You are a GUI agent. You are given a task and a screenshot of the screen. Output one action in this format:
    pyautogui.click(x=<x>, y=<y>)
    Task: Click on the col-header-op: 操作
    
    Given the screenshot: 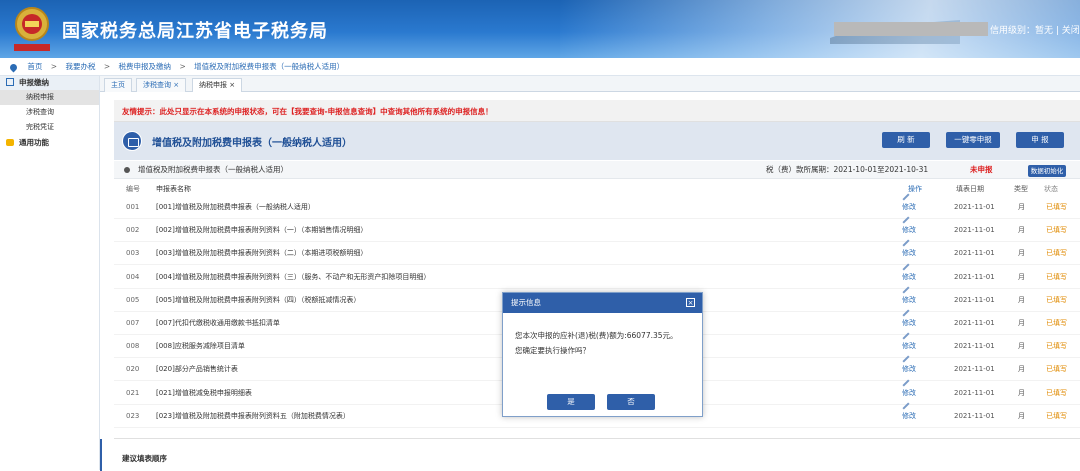 What is the action you would take?
    pyautogui.click(x=915, y=189)
    